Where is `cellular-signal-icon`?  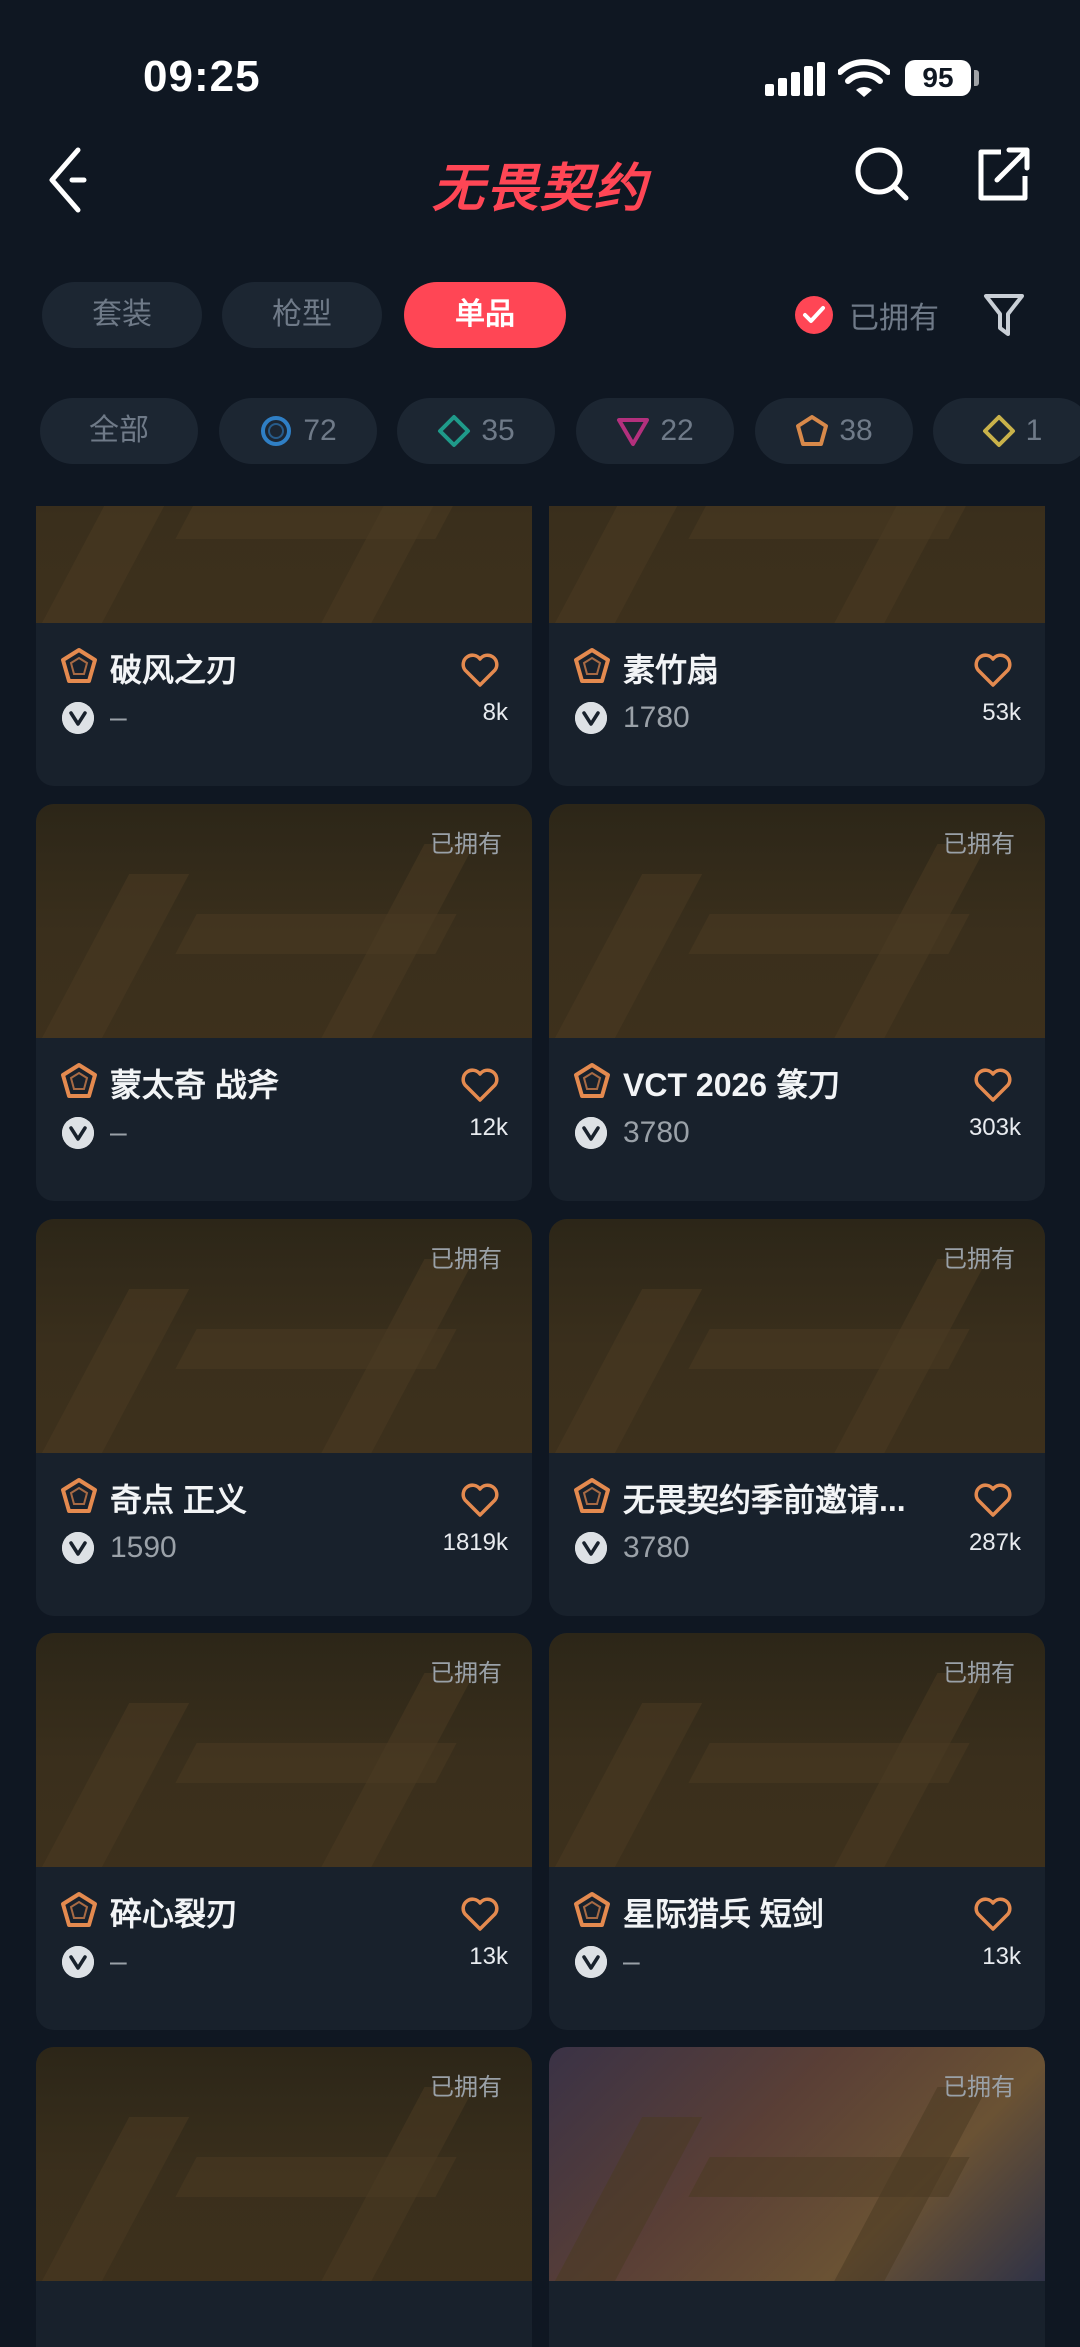
cellular-signal-icon is located at coordinates (795, 79).